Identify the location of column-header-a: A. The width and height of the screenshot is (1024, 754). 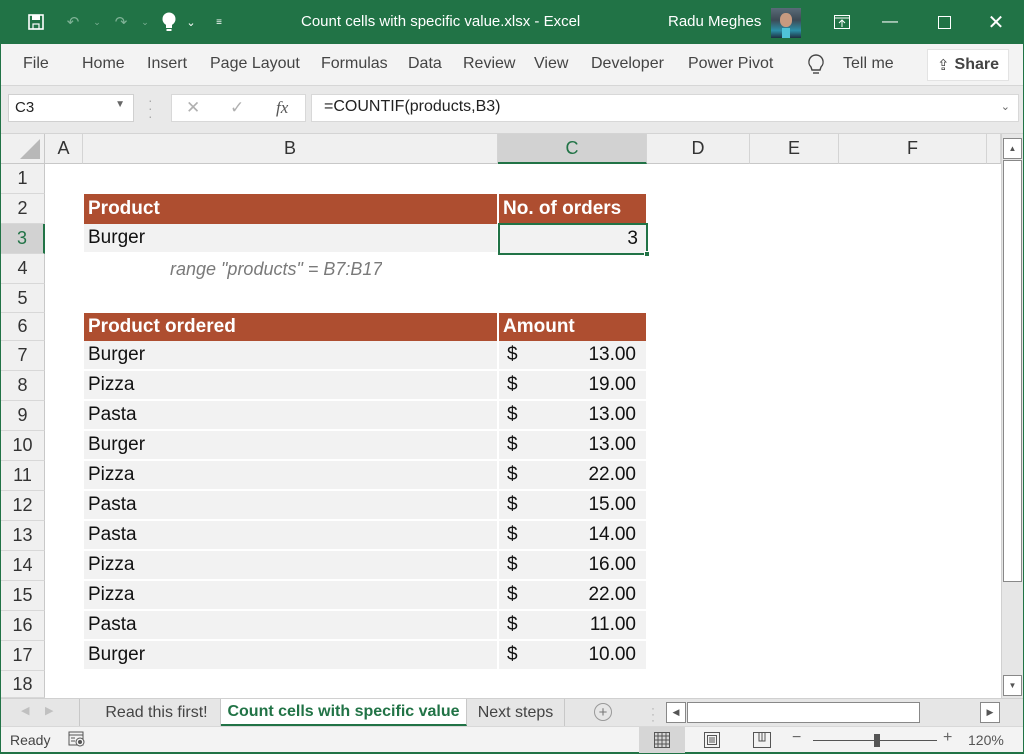
(64, 149).